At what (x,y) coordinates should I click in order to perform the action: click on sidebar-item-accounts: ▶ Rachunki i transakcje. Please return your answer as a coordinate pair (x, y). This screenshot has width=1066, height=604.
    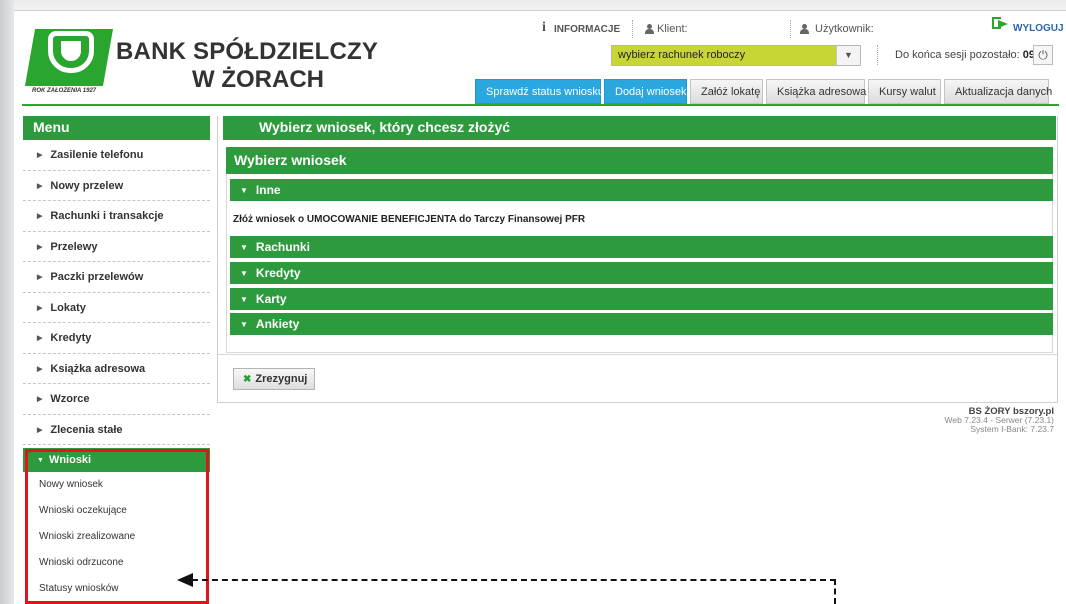
    Looking at the image, I should click on (116, 216).